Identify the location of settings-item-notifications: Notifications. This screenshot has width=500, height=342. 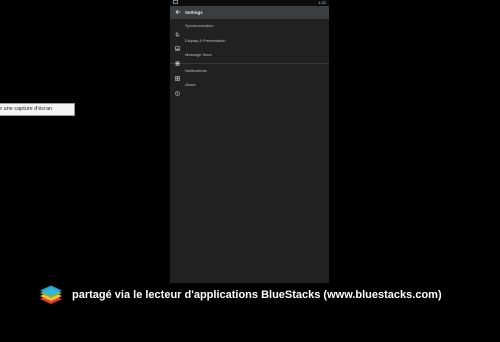
(249, 72).